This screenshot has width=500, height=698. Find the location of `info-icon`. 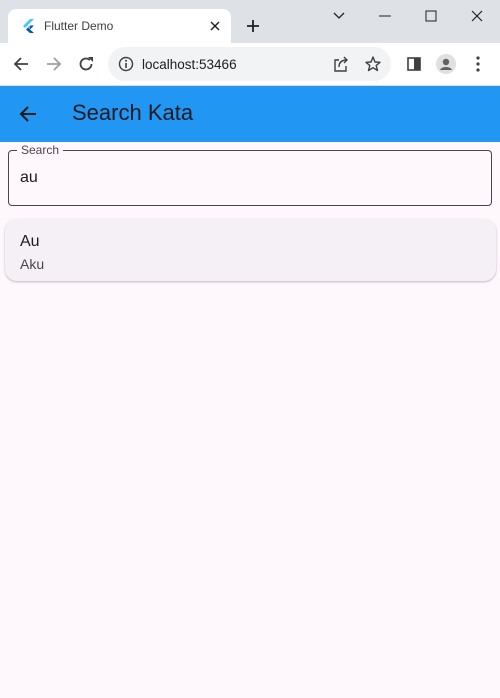

info-icon is located at coordinates (126, 64).